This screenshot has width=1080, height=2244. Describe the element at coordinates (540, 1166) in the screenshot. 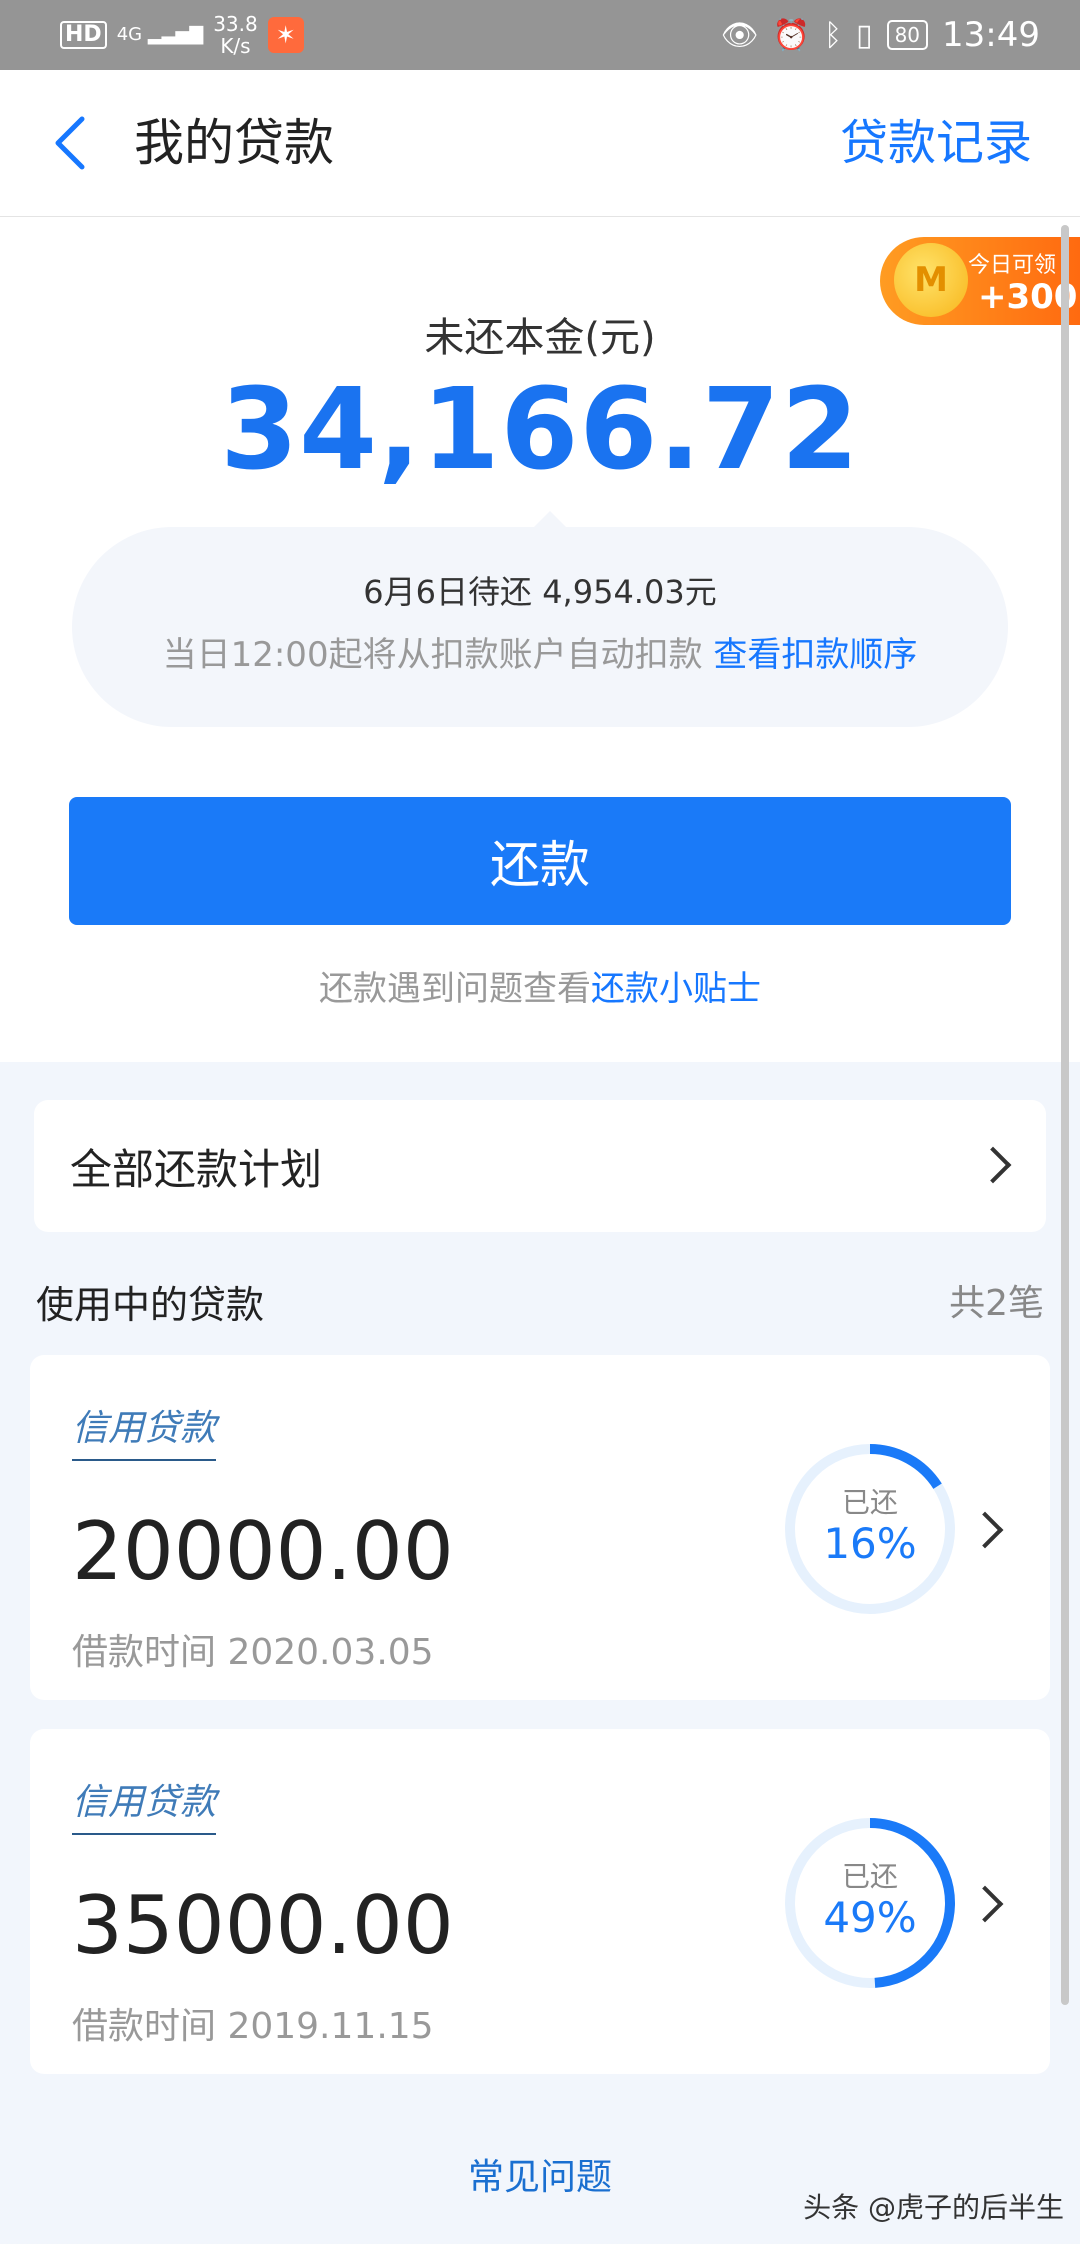

I see `all-repayment-plans-row: 全部还款计划` at that location.